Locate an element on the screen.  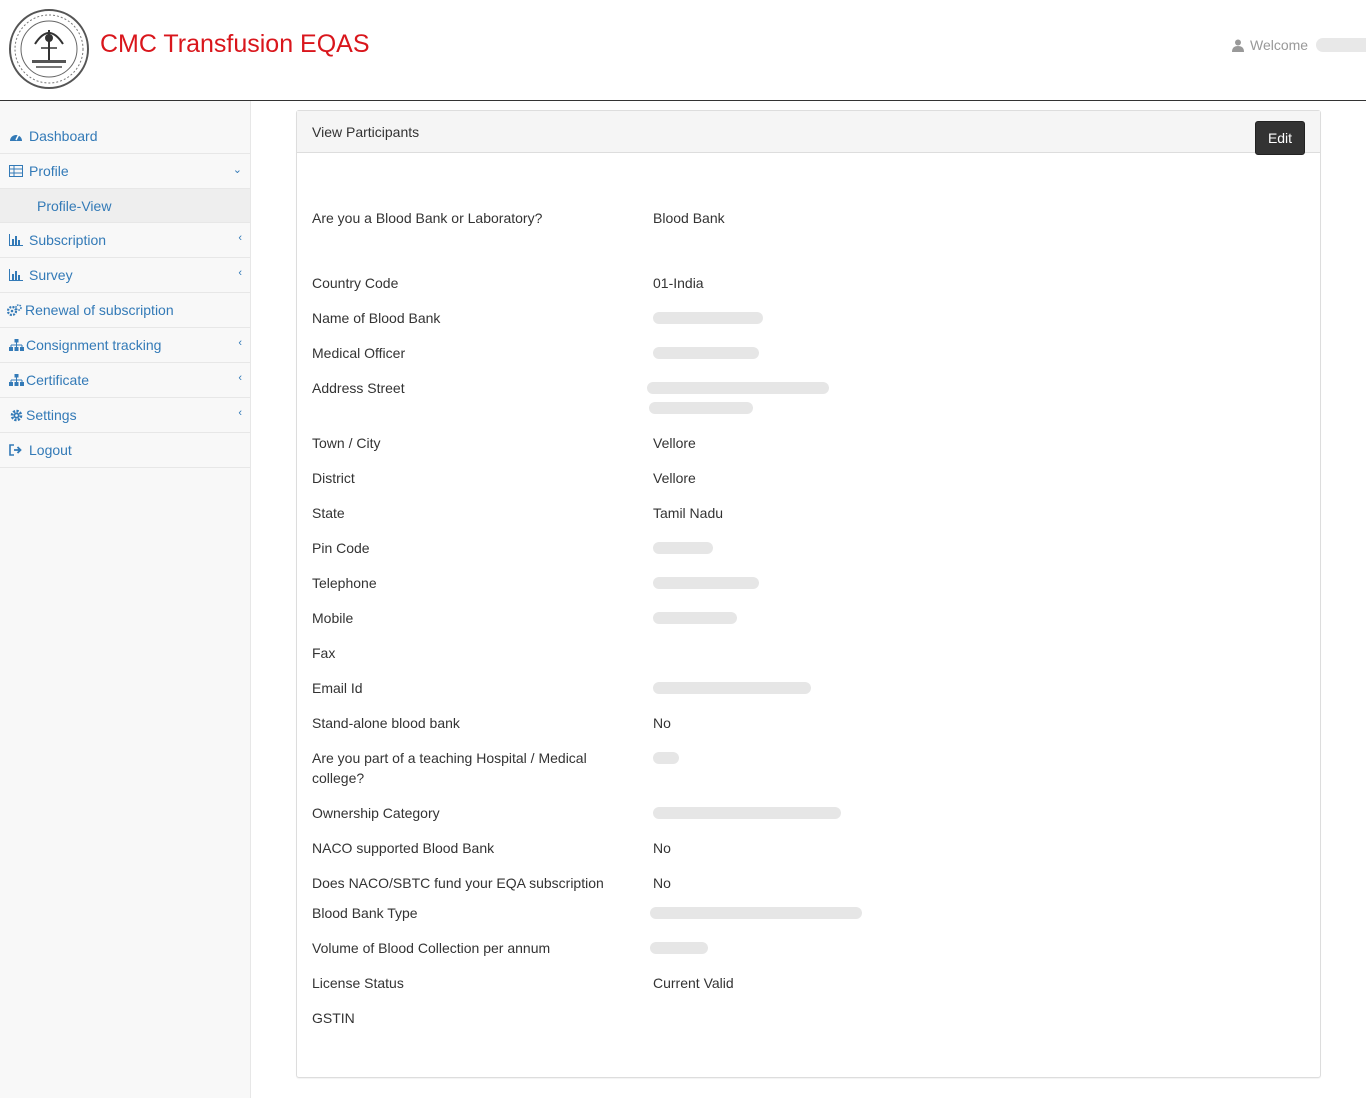
cmc-logo is located at coordinates (49, 49).